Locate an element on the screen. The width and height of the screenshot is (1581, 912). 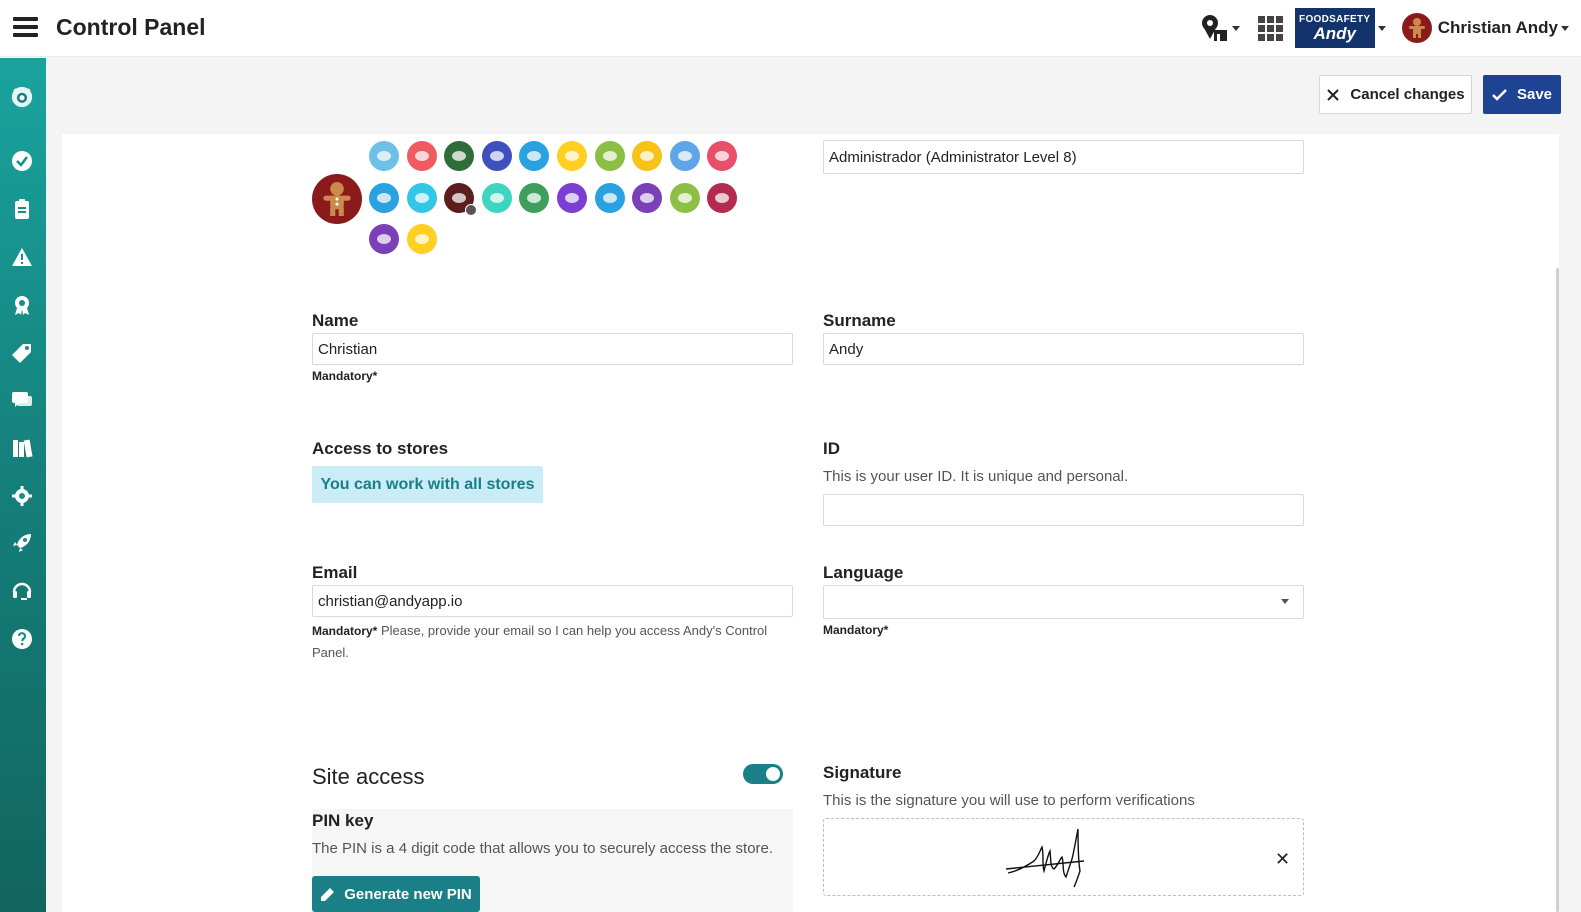
stores-label: Access to stores is located at coordinates (380, 448).